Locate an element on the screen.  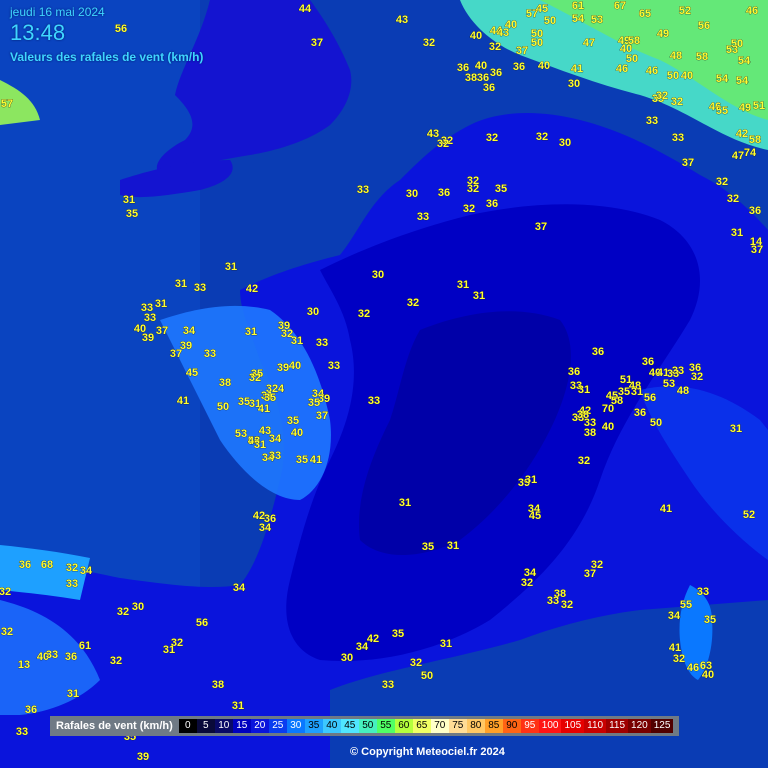
legend-swatch: 0 is located at coordinates (187, 726).